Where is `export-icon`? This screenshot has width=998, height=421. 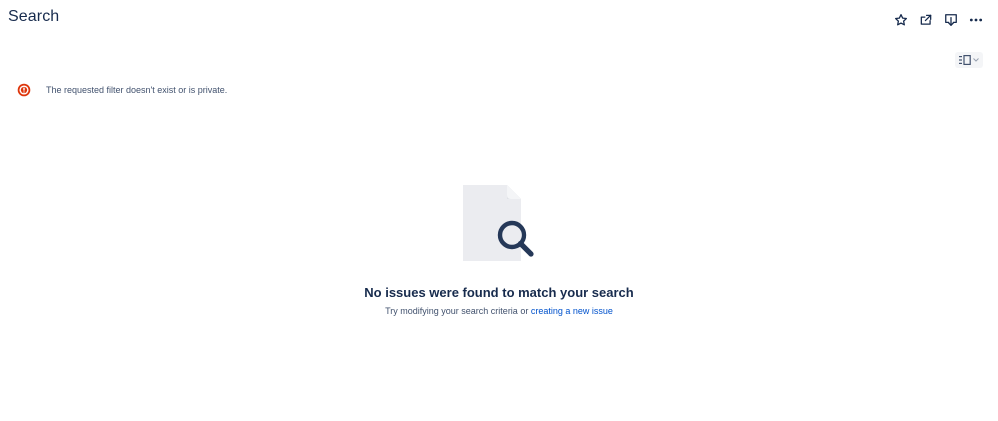
export-icon is located at coordinates (951, 20).